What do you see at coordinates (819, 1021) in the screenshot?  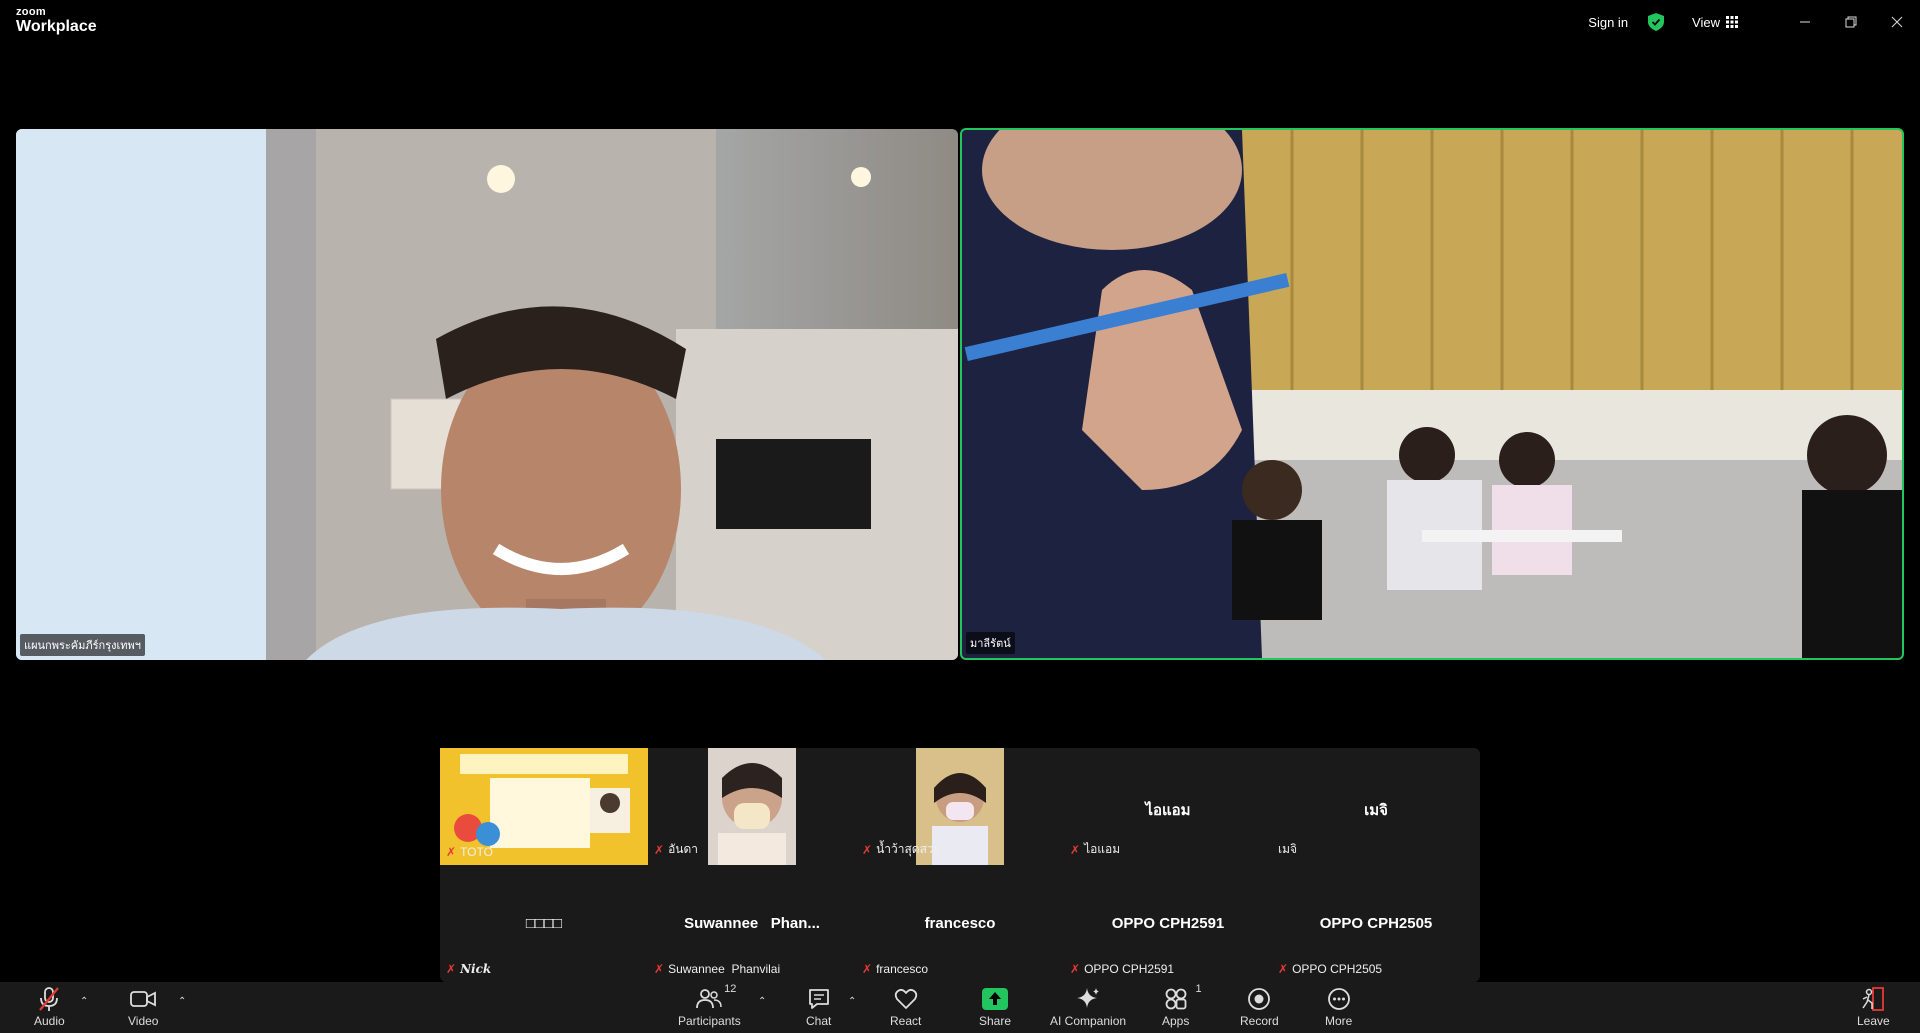 I see `chat-label: Chat` at bounding box center [819, 1021].